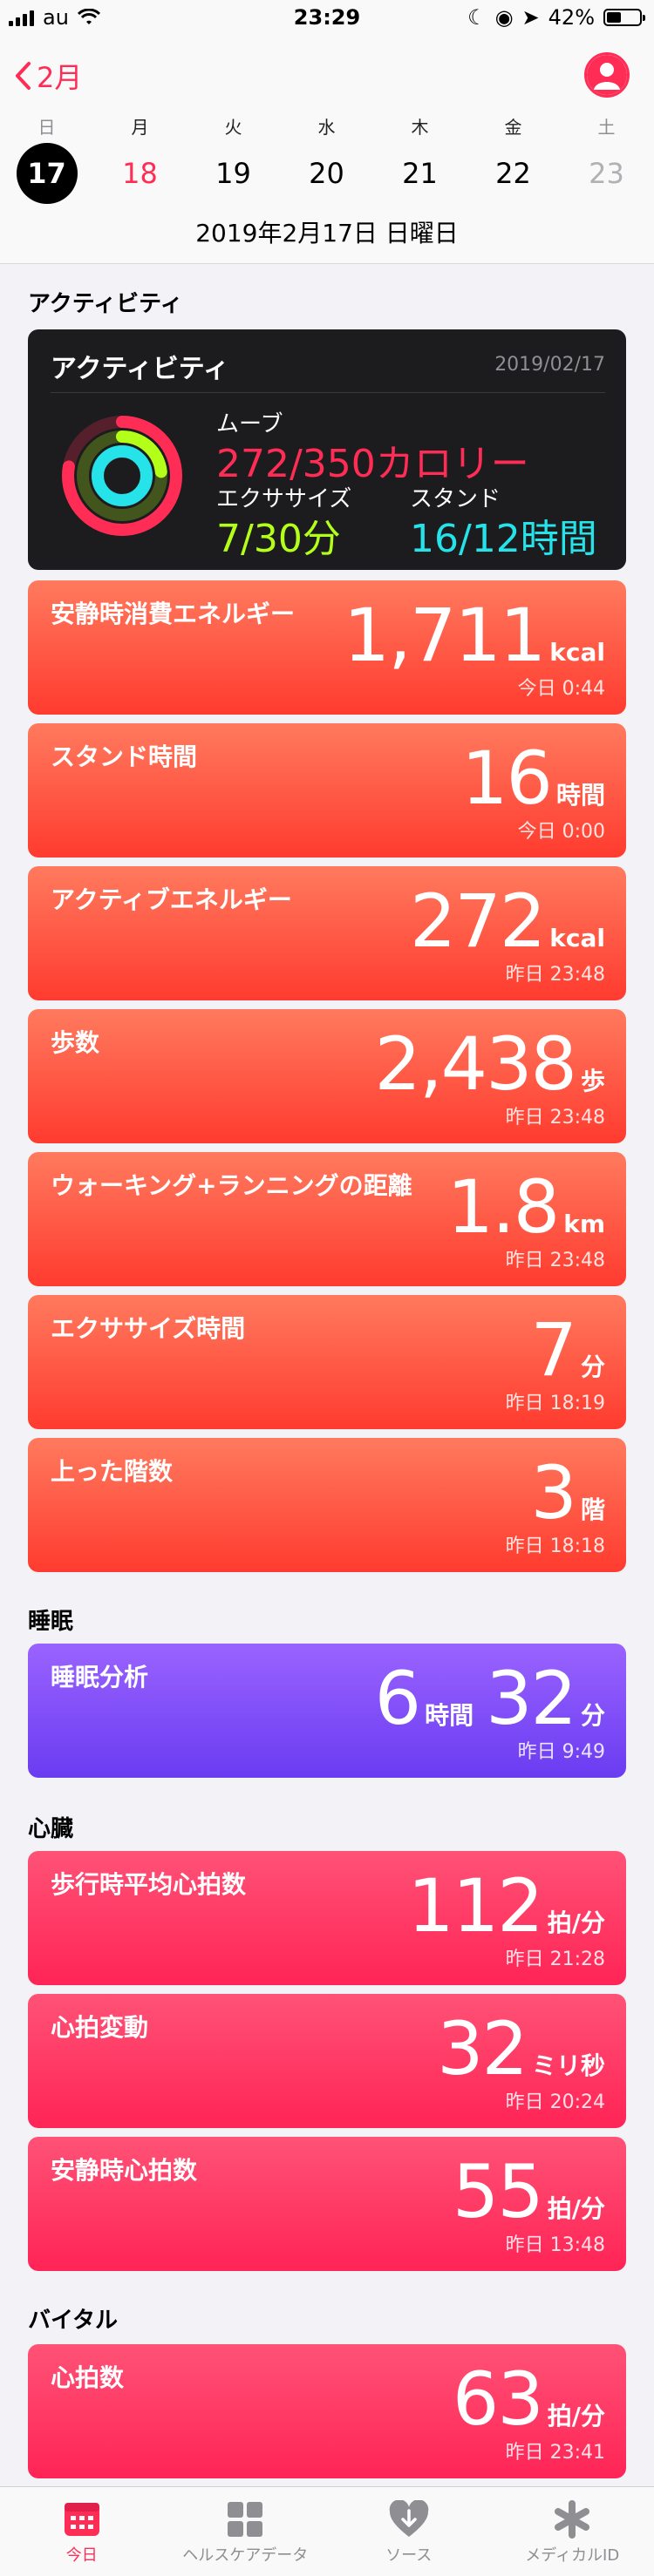  What do you see at coordinates (105, 302) in the screenshot?
I see `section-title-activity: アクティビティ` at bounding box center [105, 302].